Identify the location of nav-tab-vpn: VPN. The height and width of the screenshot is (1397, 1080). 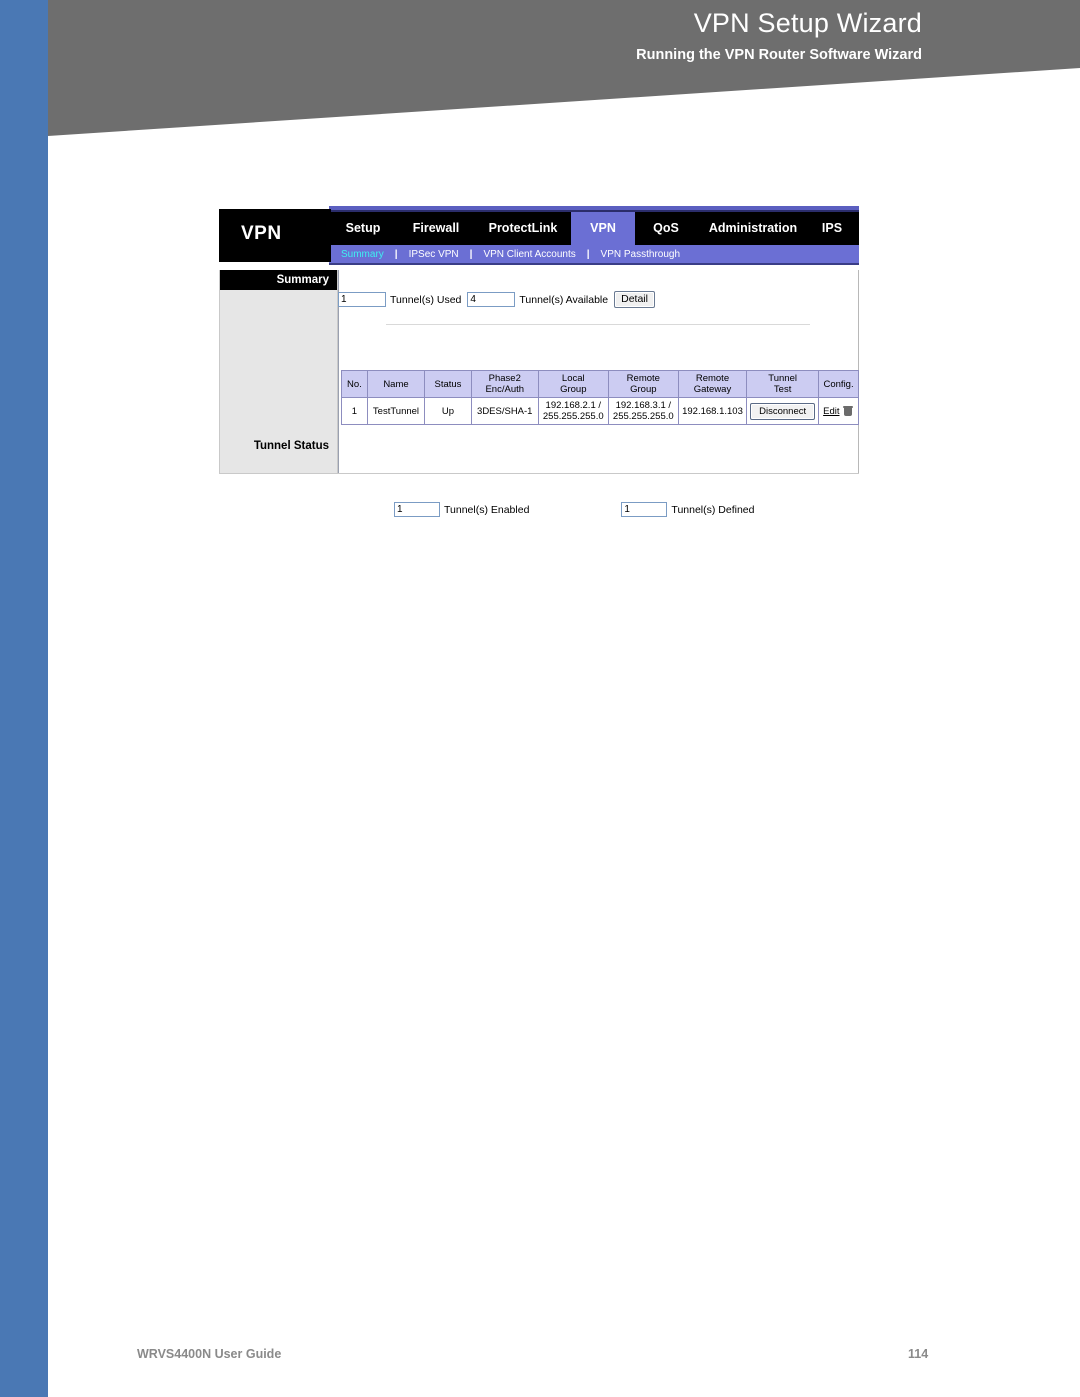
(603, 228).